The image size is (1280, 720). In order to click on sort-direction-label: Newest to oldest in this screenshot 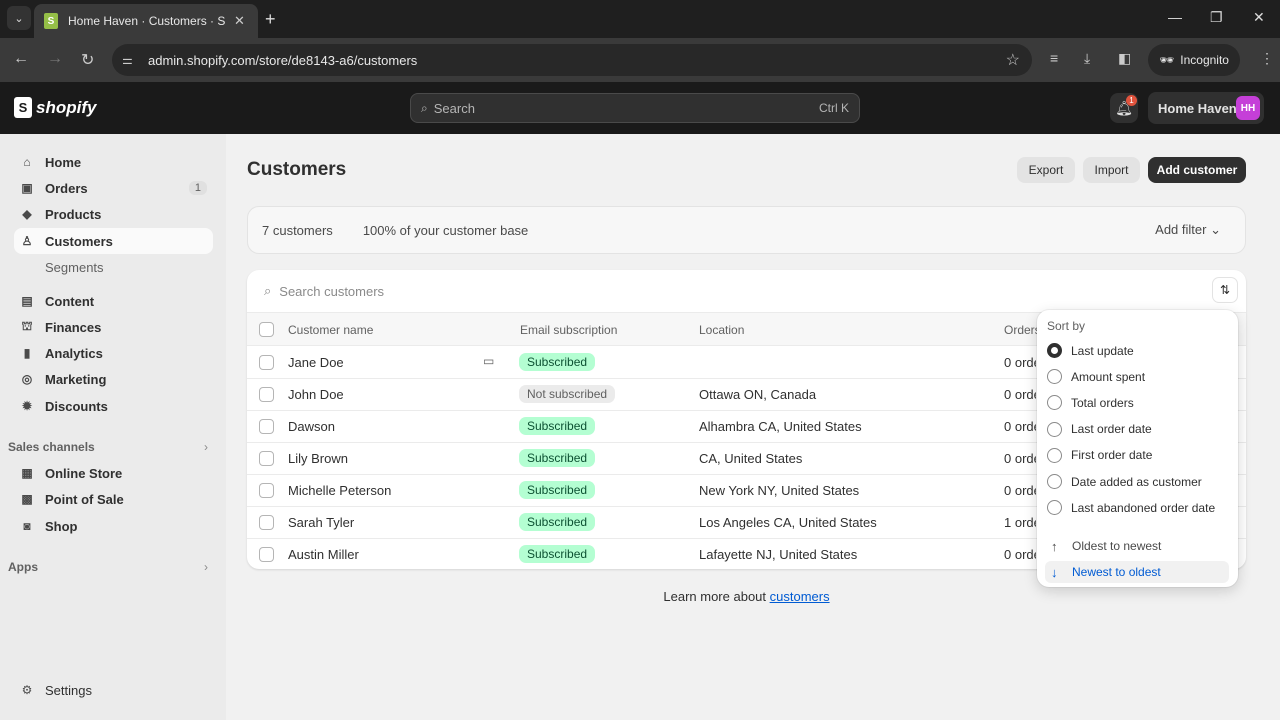, I will do `click(1116, 572)`.